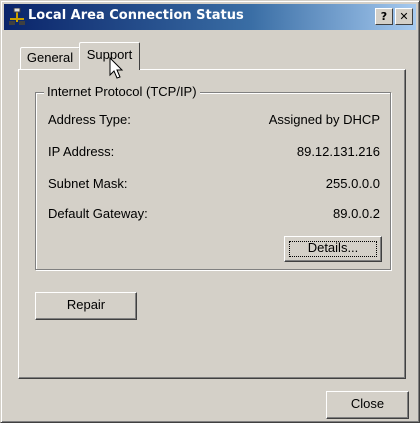  I want to click on window-title: Local Area Connection Status, so click(136, 15).